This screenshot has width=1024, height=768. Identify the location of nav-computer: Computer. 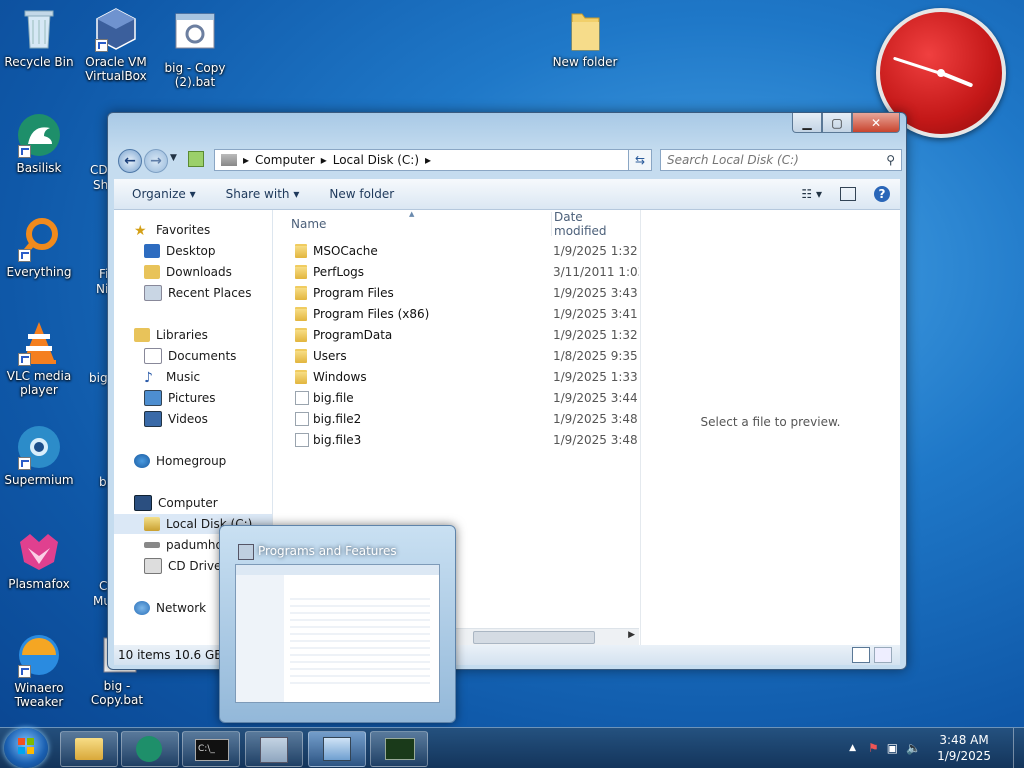
(176, 503).